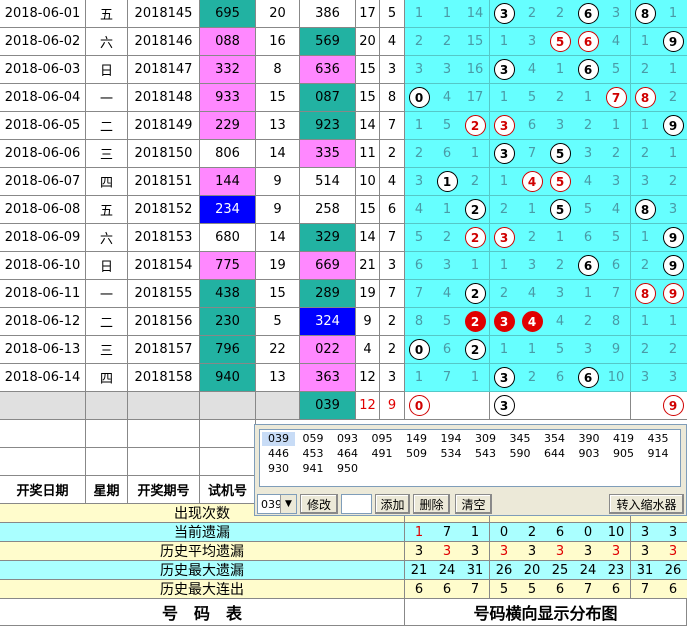 This screenshot has height=626, width=687. I want to click on number-list-item: 446, so click(278, 454).